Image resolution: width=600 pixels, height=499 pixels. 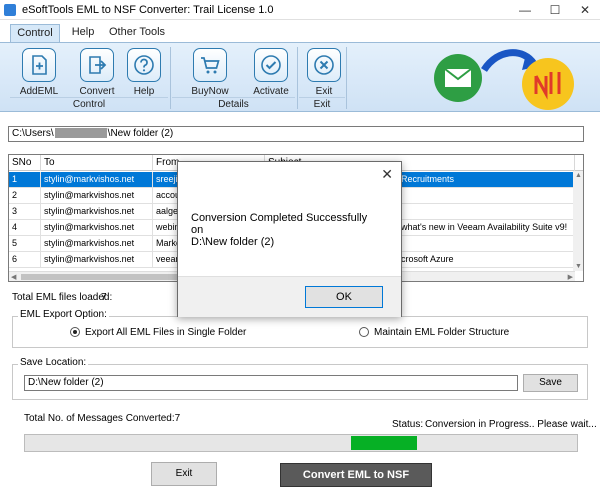 What do you see at coordinates (356, 475) in the screenshot?
I see `convert-eml-to-nsf-button: Convert EML to NSF` at bounding box center [356, 475].